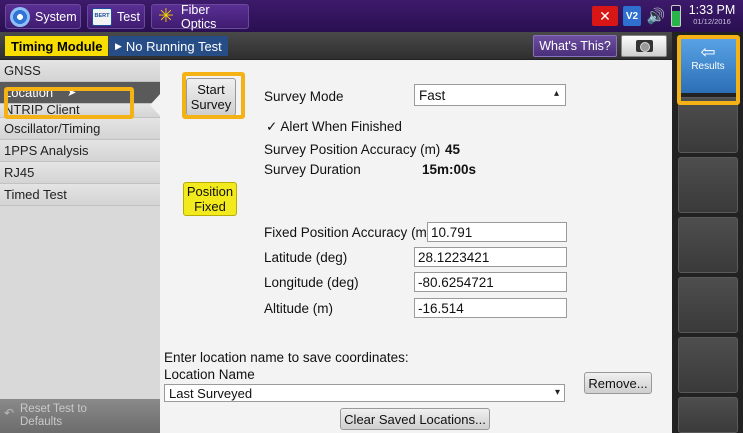 The image size is (743, 433). I want to click on reset-line2: Defaults, so click(41, 422).